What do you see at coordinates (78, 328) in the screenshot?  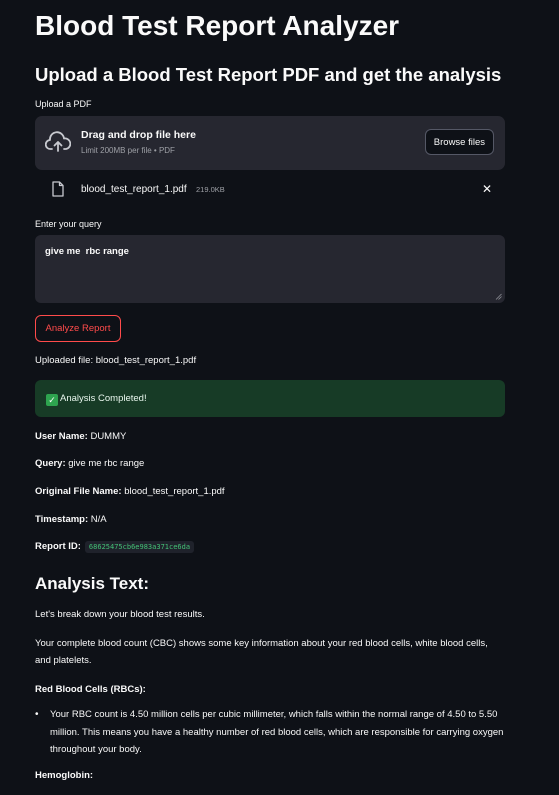 I see `analyze-report-button: Analyze Report` at bounding box center [78, 328].